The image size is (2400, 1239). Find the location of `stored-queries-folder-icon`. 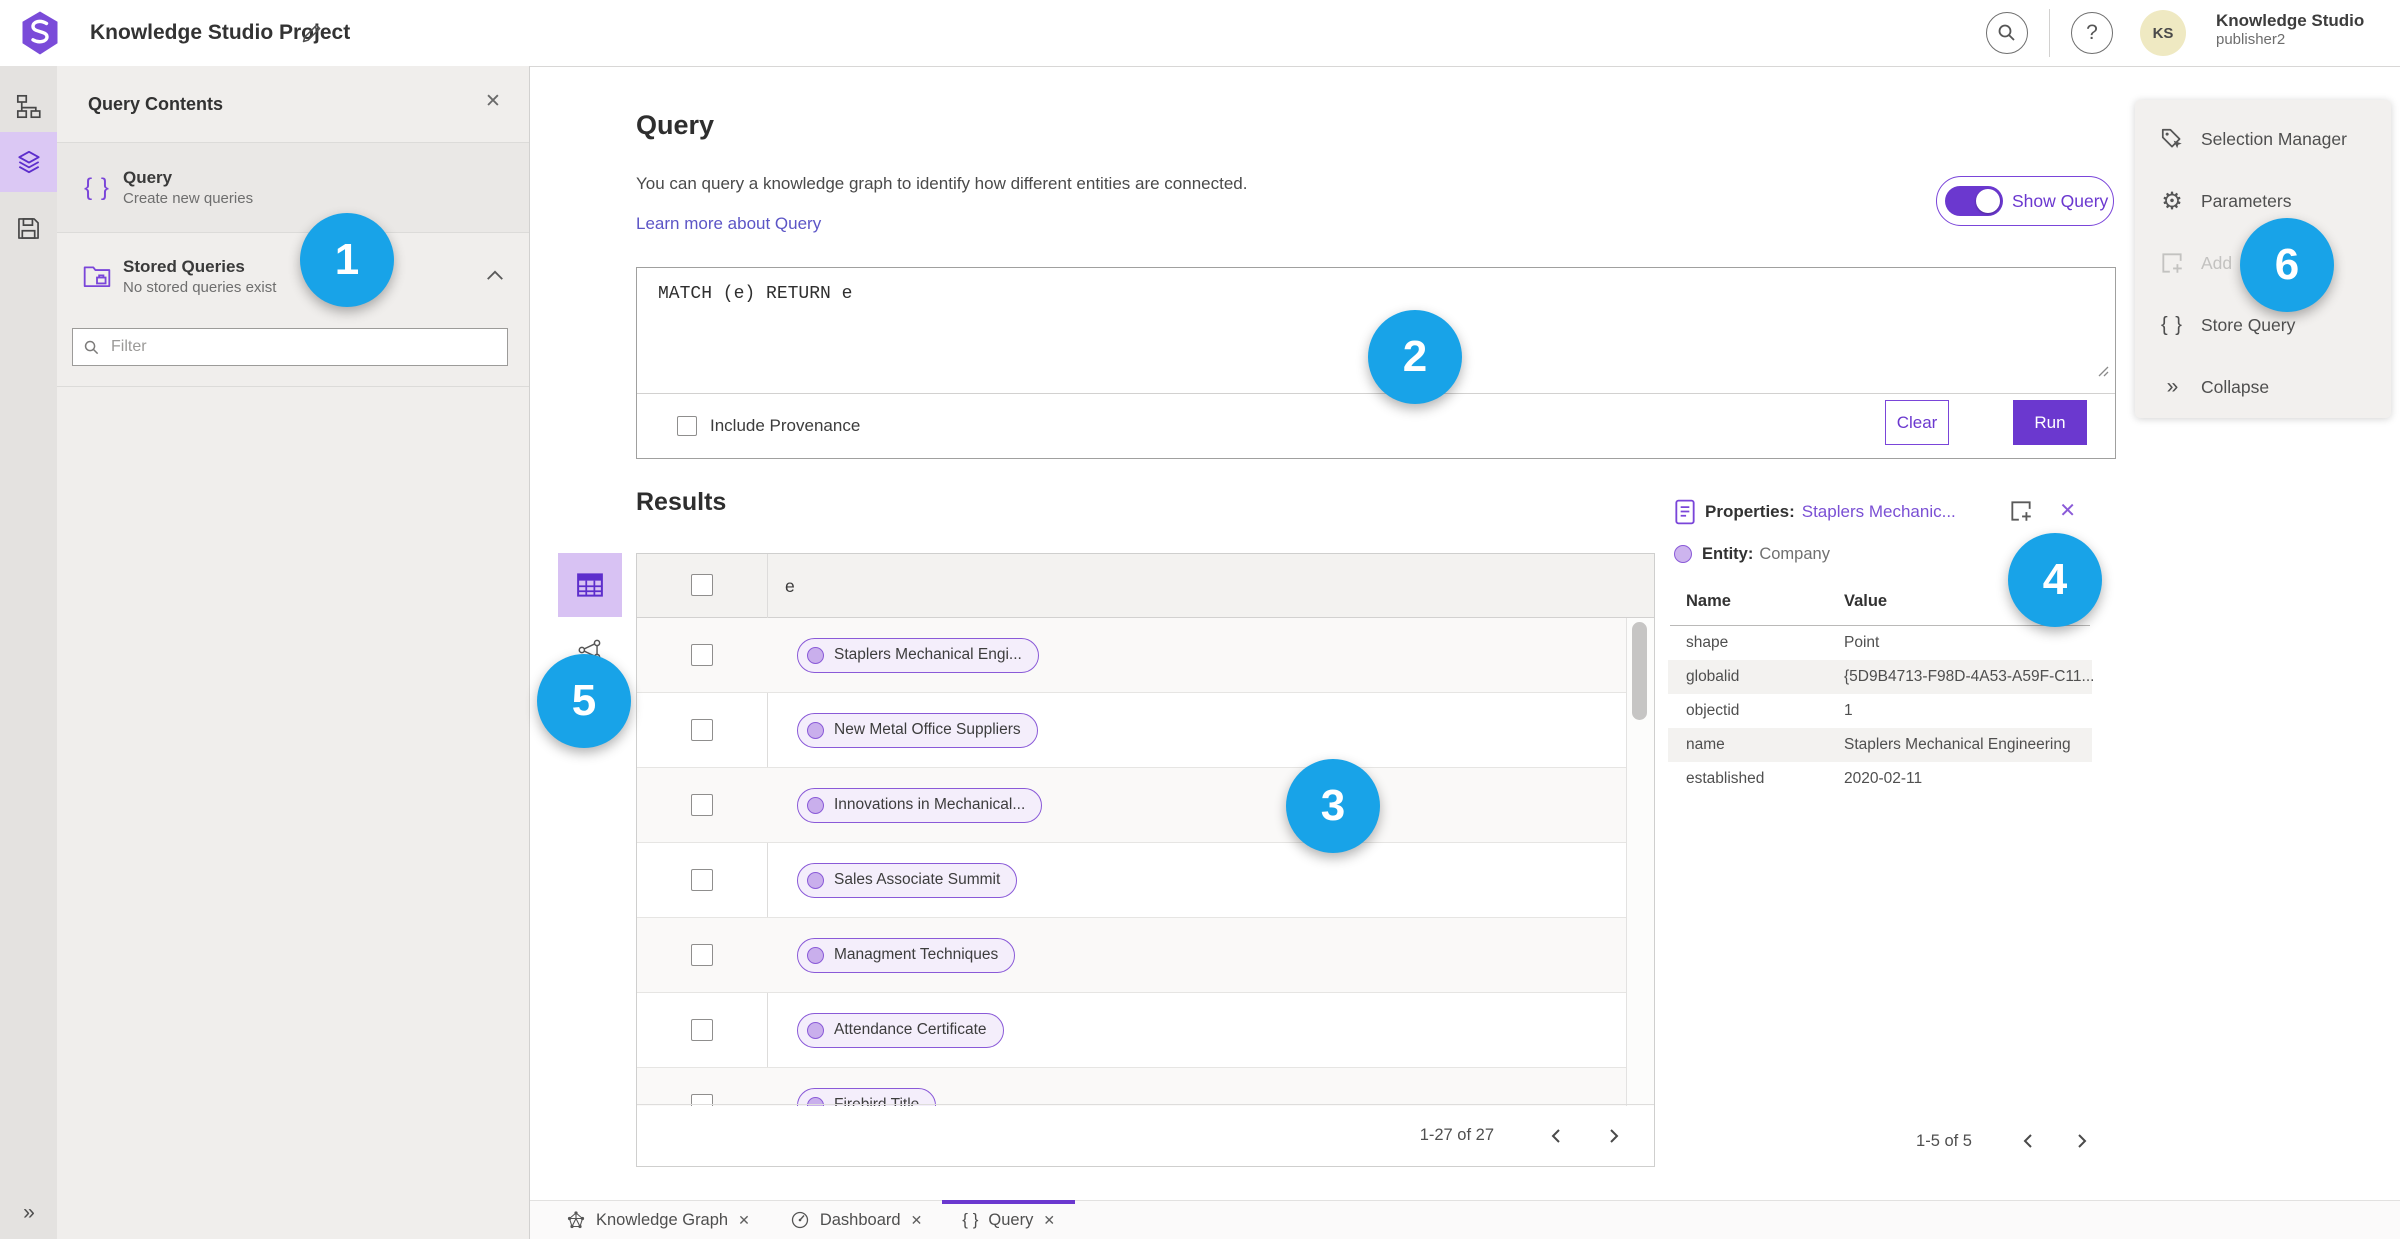

stored-queries-folder-icon is located at coordinates (97, 277).